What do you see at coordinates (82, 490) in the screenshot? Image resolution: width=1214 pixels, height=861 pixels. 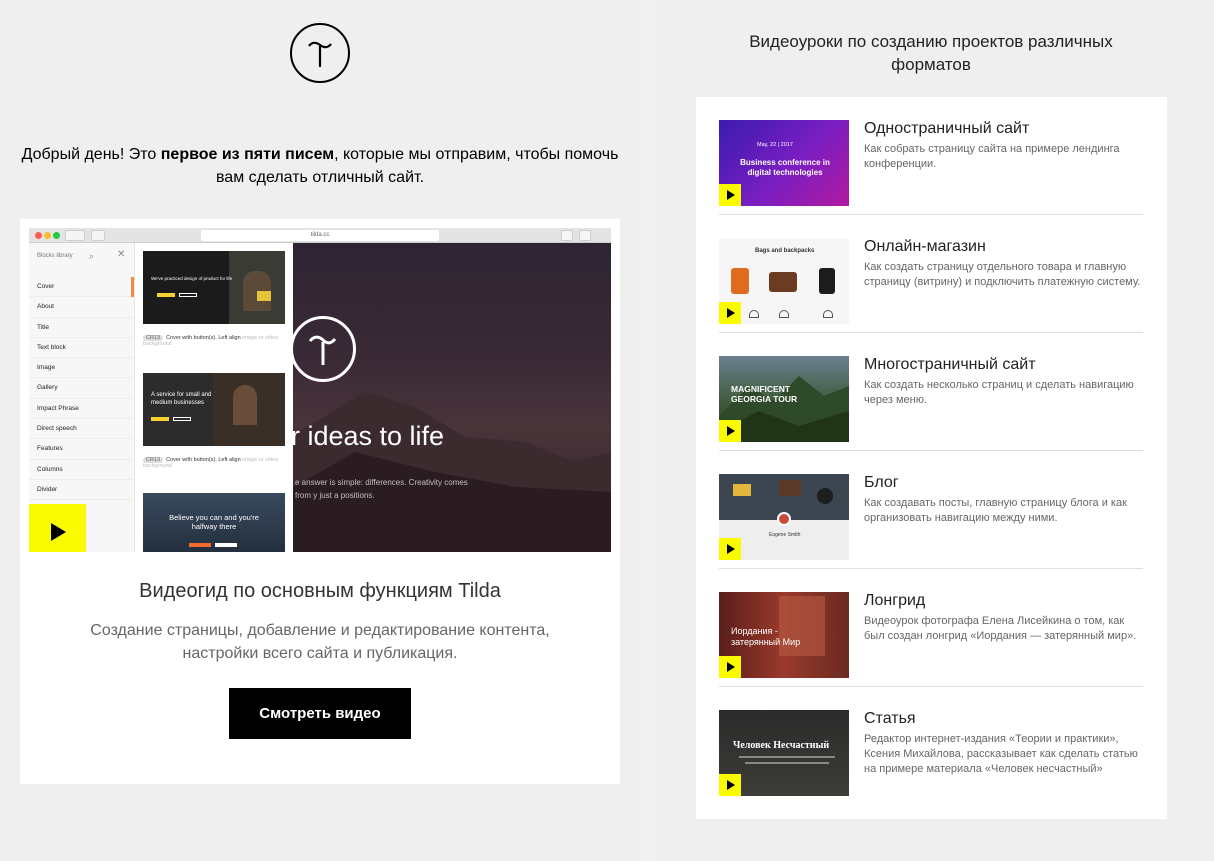 I see `library-item: Divider` at bounding box center [82, 490].